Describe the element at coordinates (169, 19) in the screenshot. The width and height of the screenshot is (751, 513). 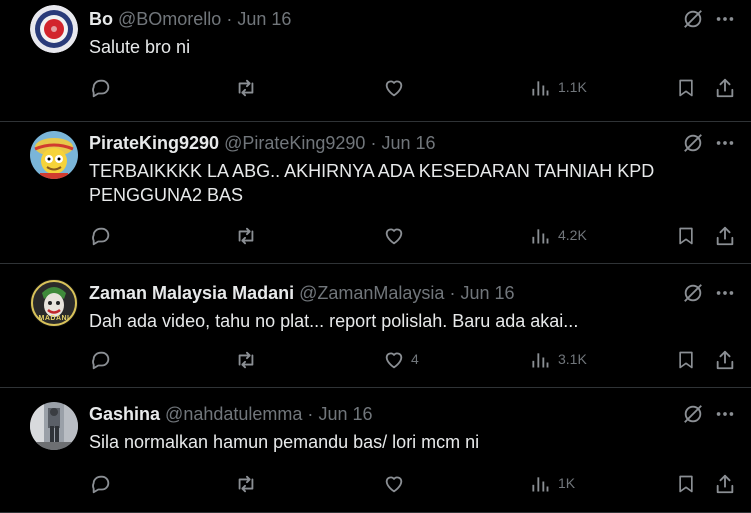
I see `user-handle: @BOmorello` at that location.